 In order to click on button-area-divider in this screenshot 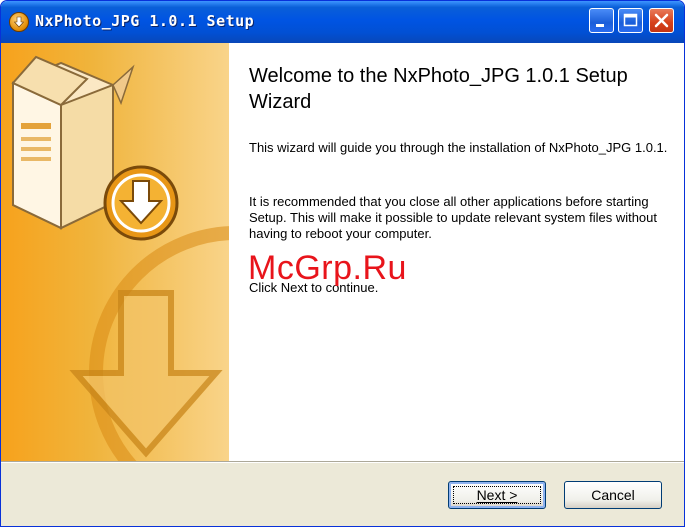, I will do `click(342, 462)`.